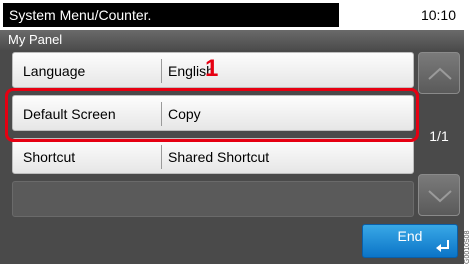 This screenshot has height=264, width=473. What do you see at coordinates (467, 247) in the screenshot?
I see `figure-code: G0010S08` at bounding box center [467, 247].